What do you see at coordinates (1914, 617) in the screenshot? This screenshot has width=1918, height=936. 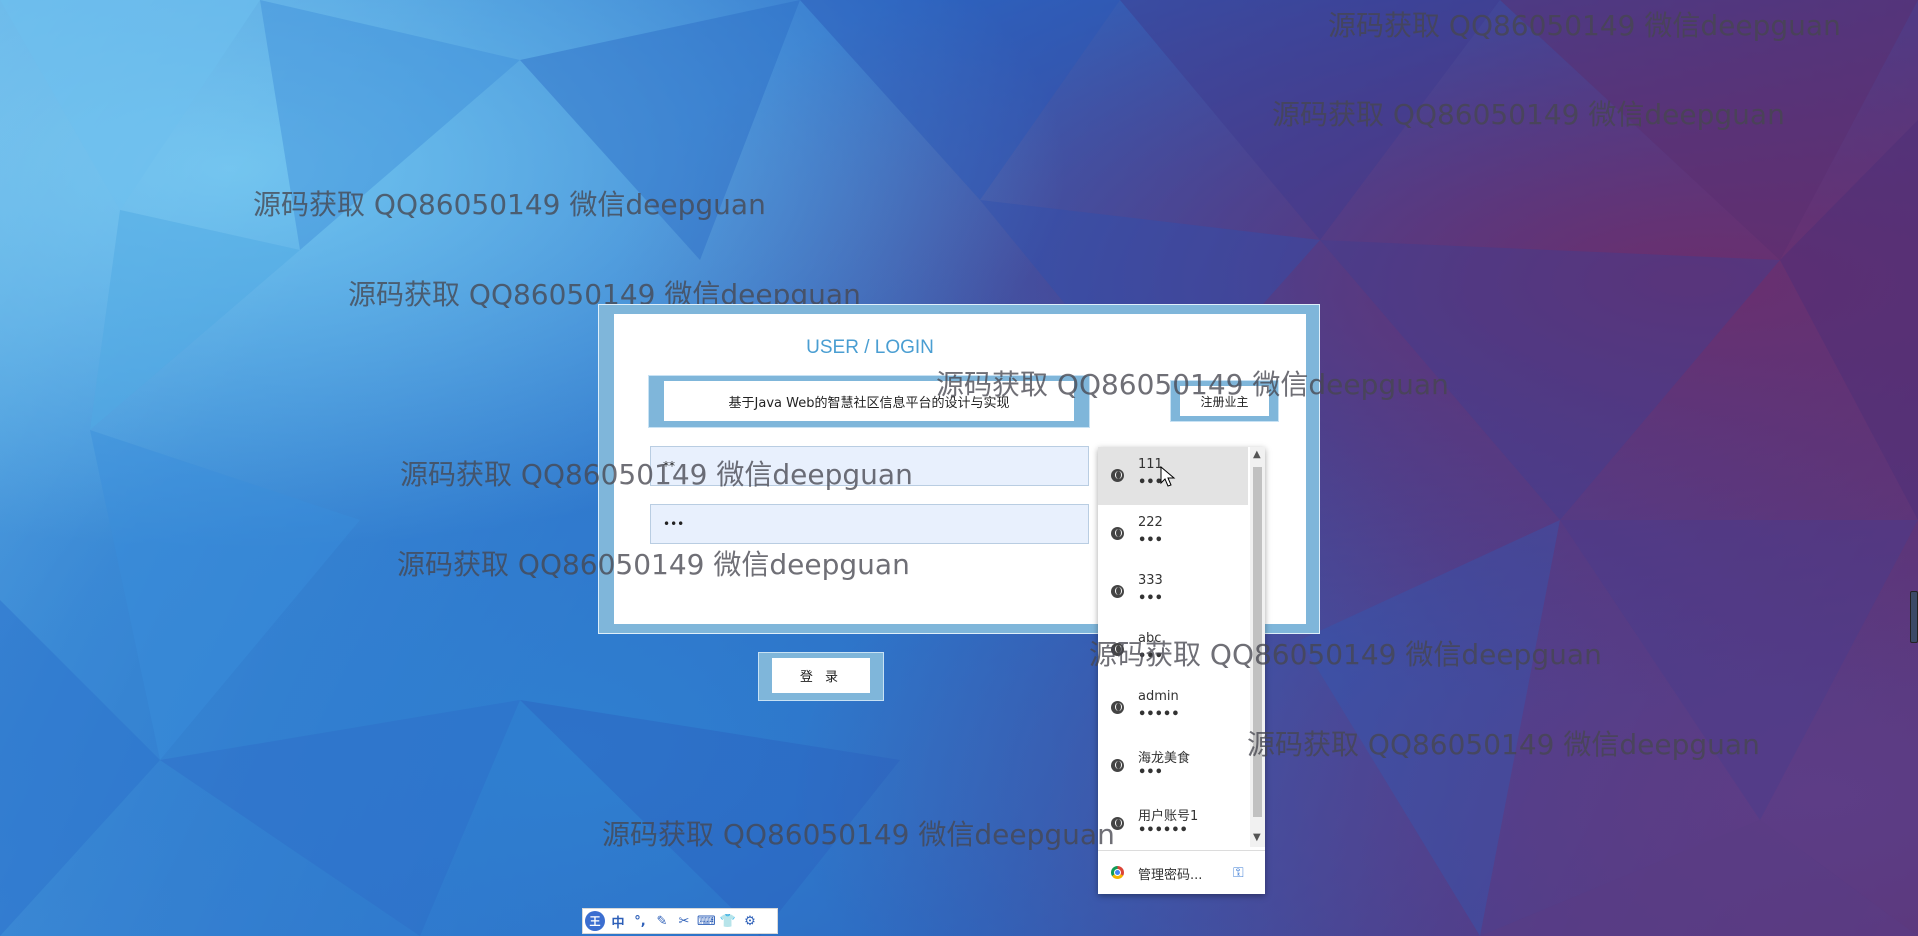 I see `side-widget-handle` at bounding box center [1914, 617].